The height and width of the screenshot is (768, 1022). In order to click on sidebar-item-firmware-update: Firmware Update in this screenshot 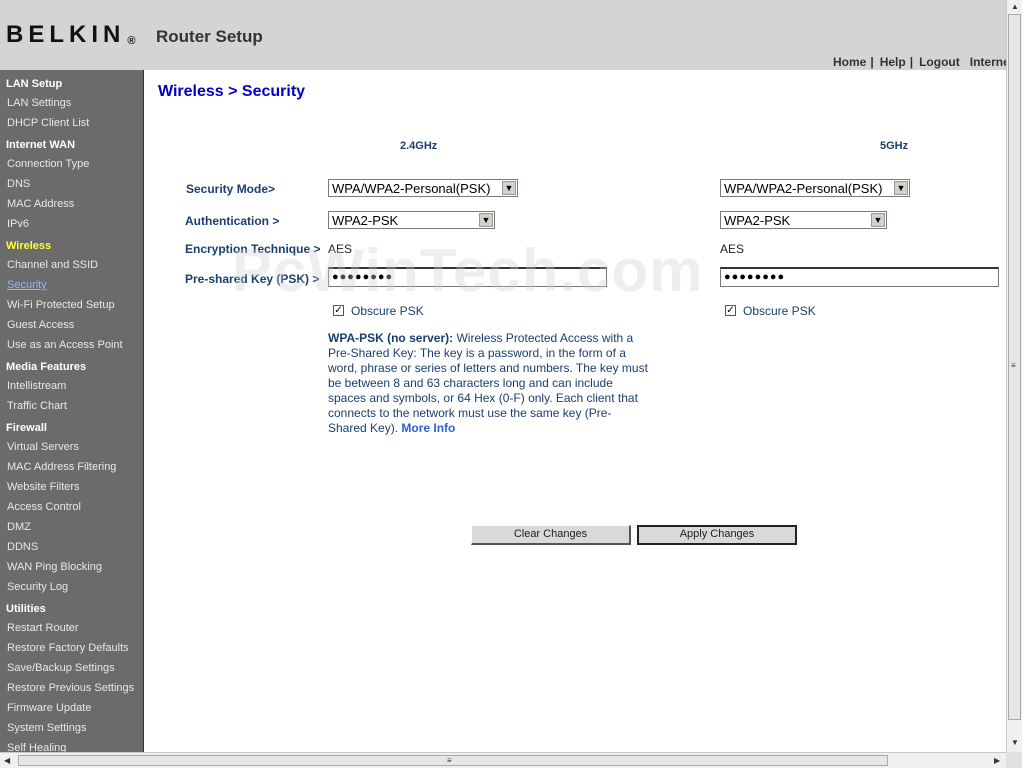, I will do `click(49, 708)`.